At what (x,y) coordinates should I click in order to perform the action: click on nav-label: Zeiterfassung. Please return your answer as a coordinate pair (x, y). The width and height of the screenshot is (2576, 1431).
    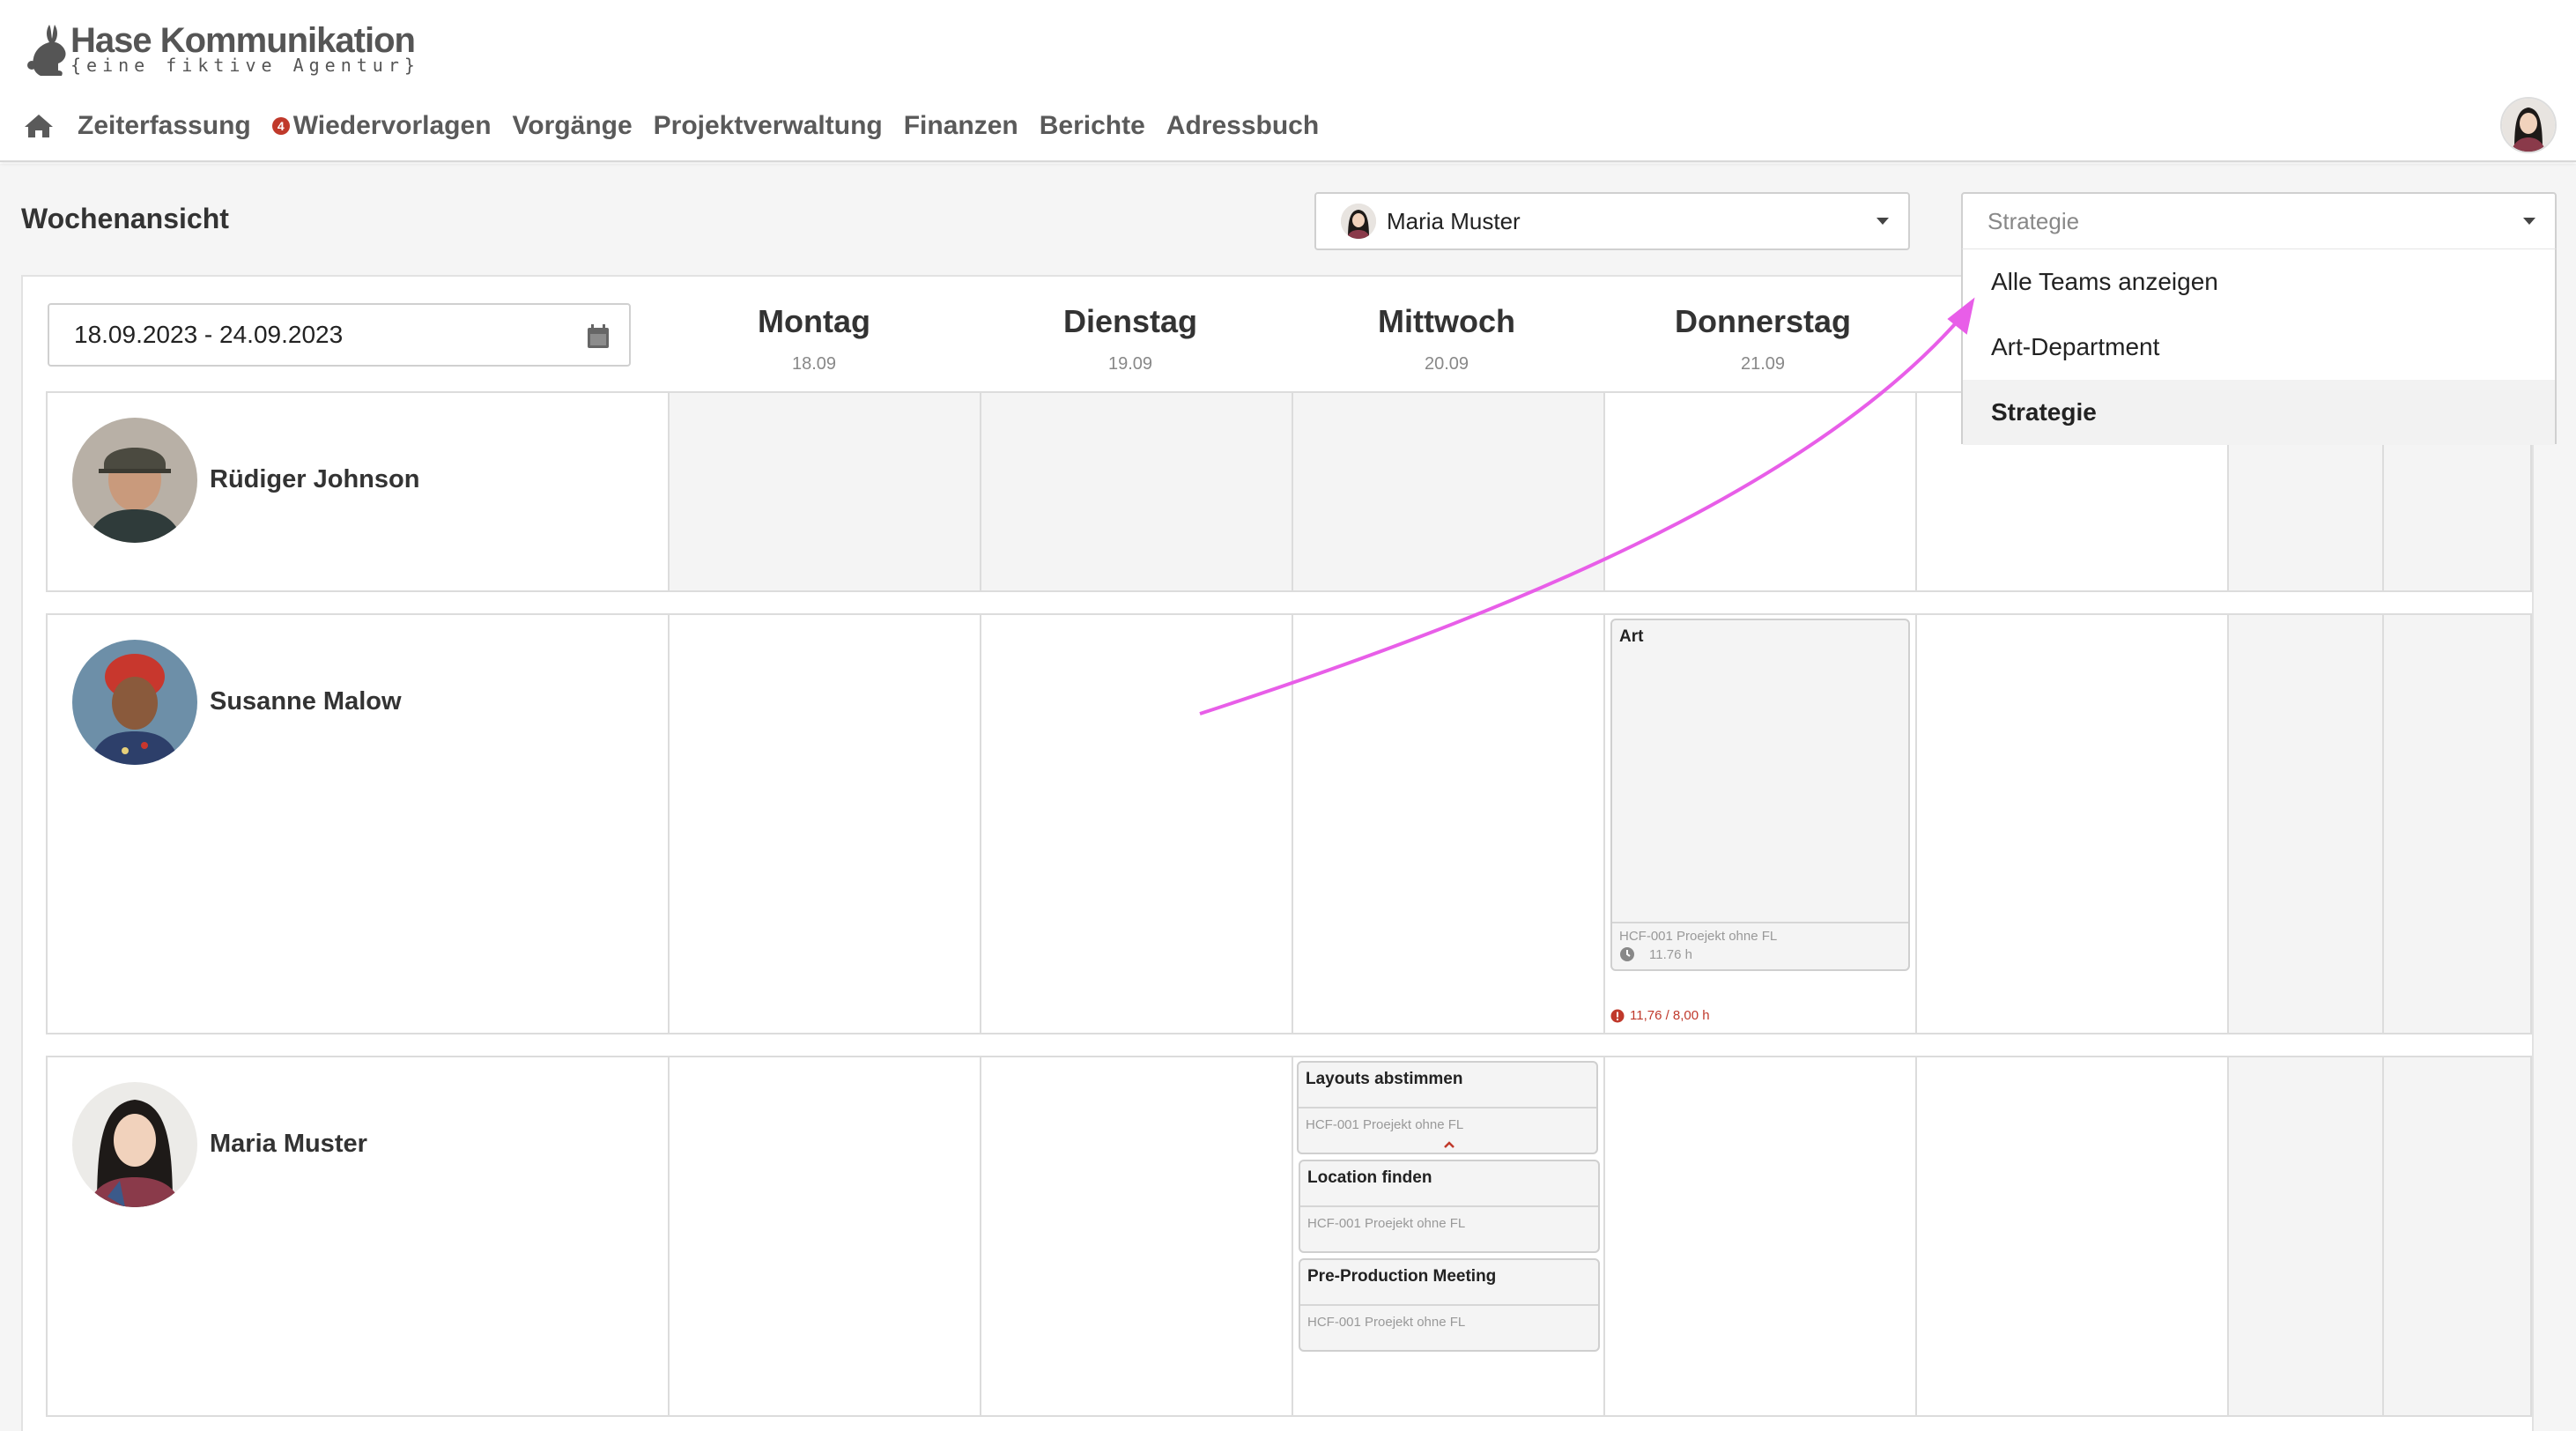
    Looking at the image, I should click on (165, 125).